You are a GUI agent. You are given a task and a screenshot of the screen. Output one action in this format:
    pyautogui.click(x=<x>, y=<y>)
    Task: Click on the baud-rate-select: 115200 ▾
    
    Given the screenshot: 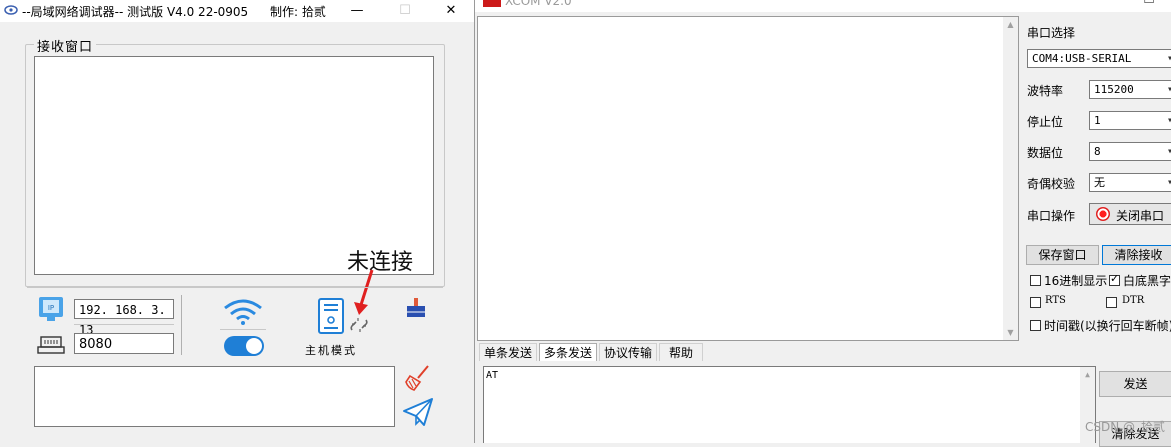 What is the action you would take?
    pyautogui.click(x=1130, y=89)
    